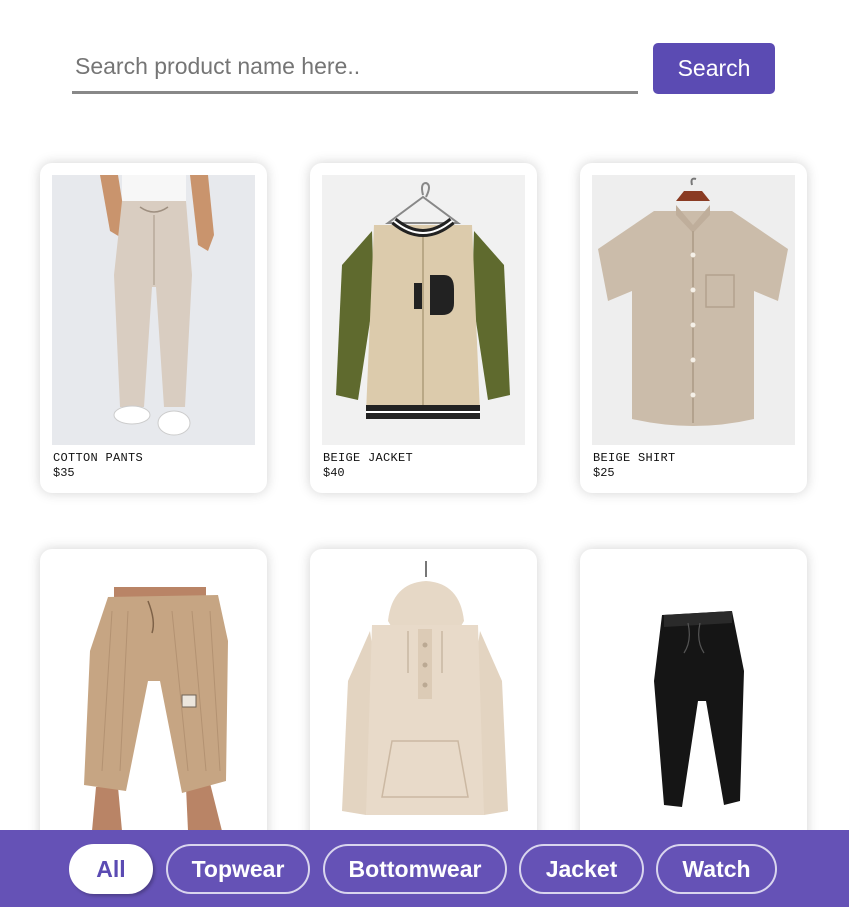 The height and width of the screenshot is (907, 849). Describe the element at coordinates (355, 68) in the screenshot. I see `search-input` at that location.